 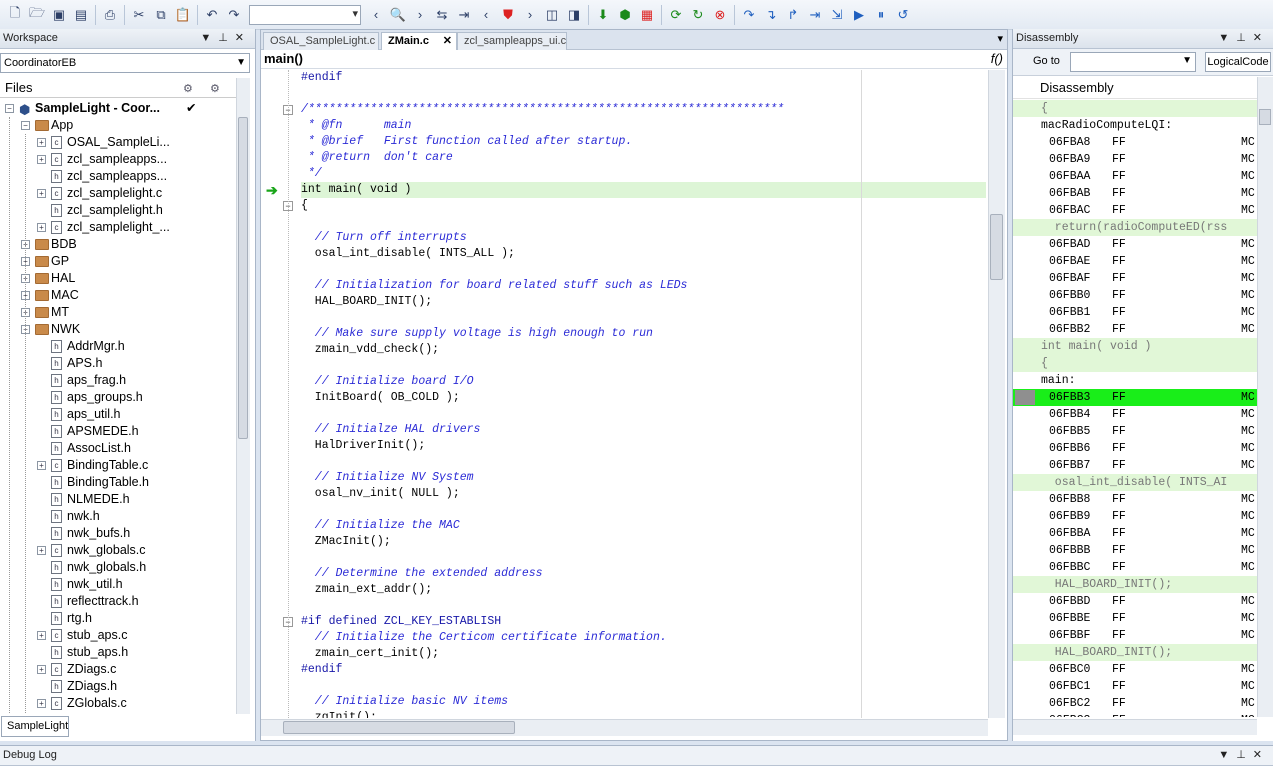 What do you see at coordinates (486, 15) in the screenshot?
I see `previous-icon: ‹` at bounding box center [486, 15].